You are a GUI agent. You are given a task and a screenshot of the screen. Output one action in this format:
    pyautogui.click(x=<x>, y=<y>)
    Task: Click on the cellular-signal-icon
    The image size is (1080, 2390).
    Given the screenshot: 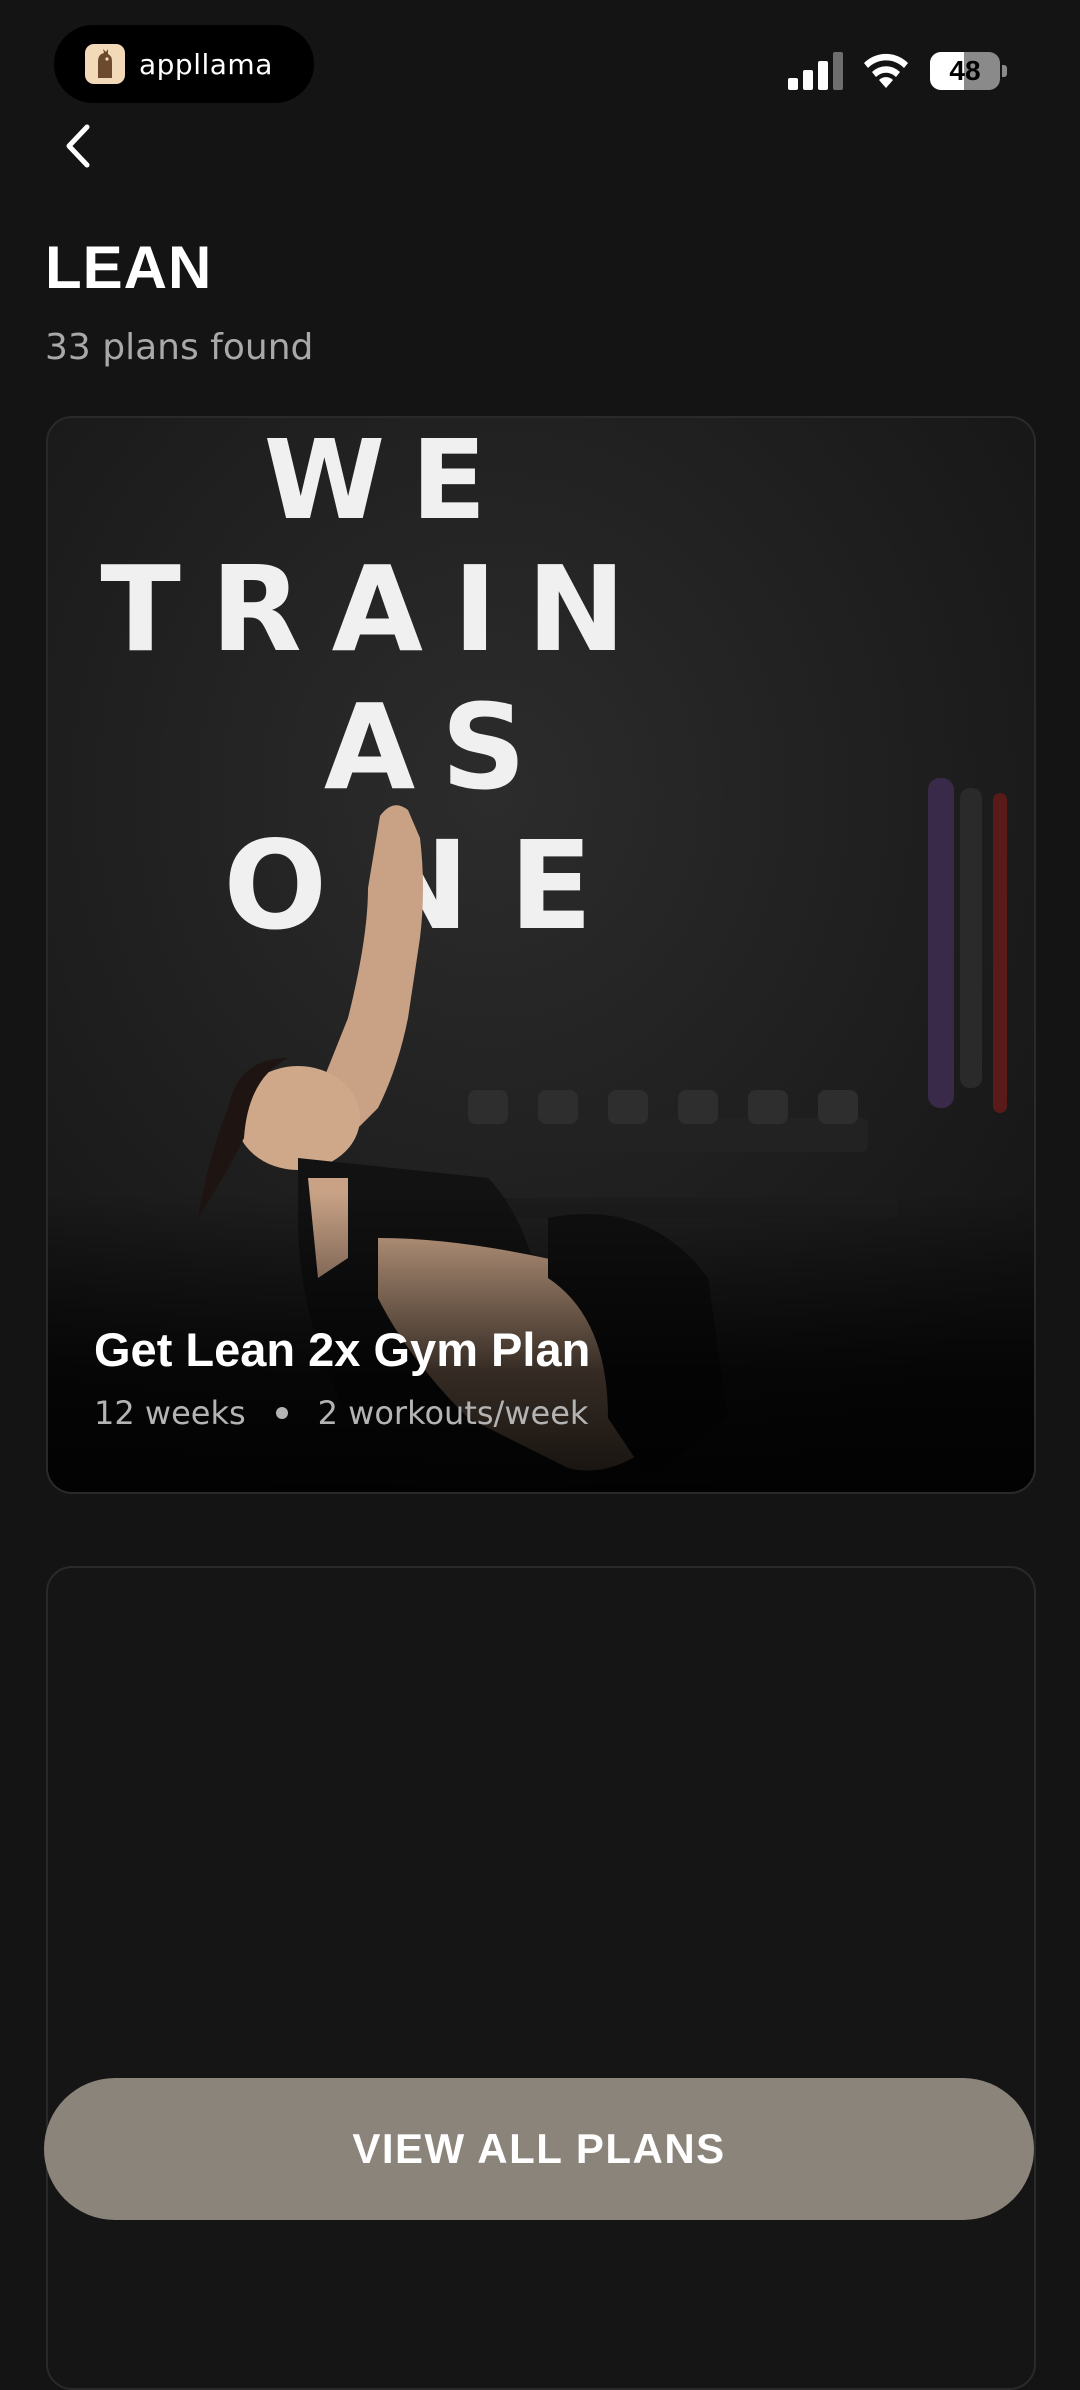 What is the action you would take?
    pyautogui.click(x=815, y=71)
    